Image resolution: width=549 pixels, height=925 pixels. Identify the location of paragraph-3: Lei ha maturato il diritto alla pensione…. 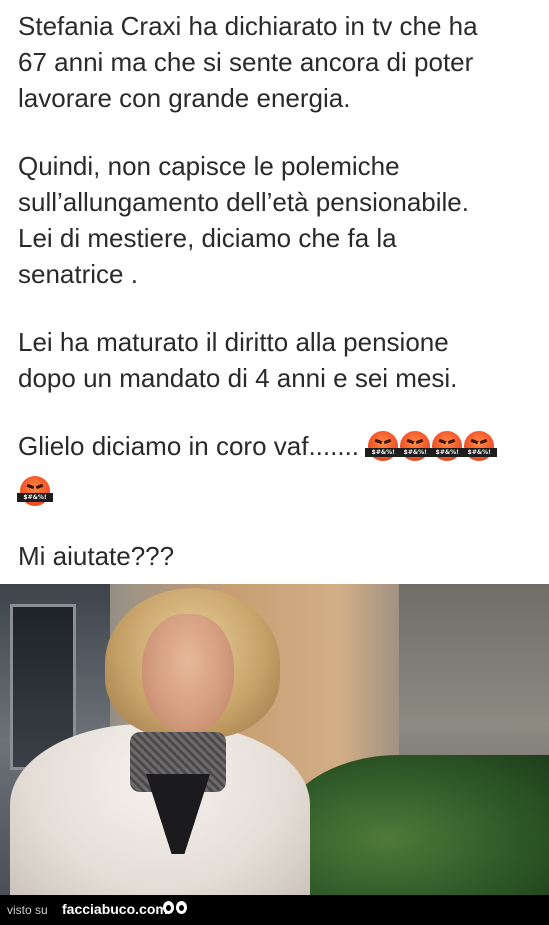
(237, 360).